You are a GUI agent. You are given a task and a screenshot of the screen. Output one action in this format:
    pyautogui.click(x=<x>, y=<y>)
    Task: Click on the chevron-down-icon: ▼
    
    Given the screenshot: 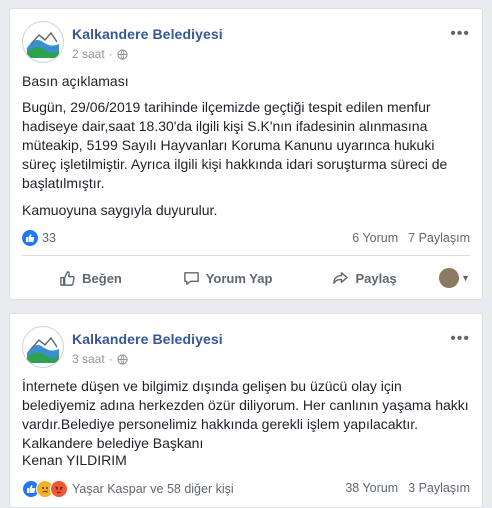 What is the action you would take?
    pyautogui.click(x=466, y=278)
    